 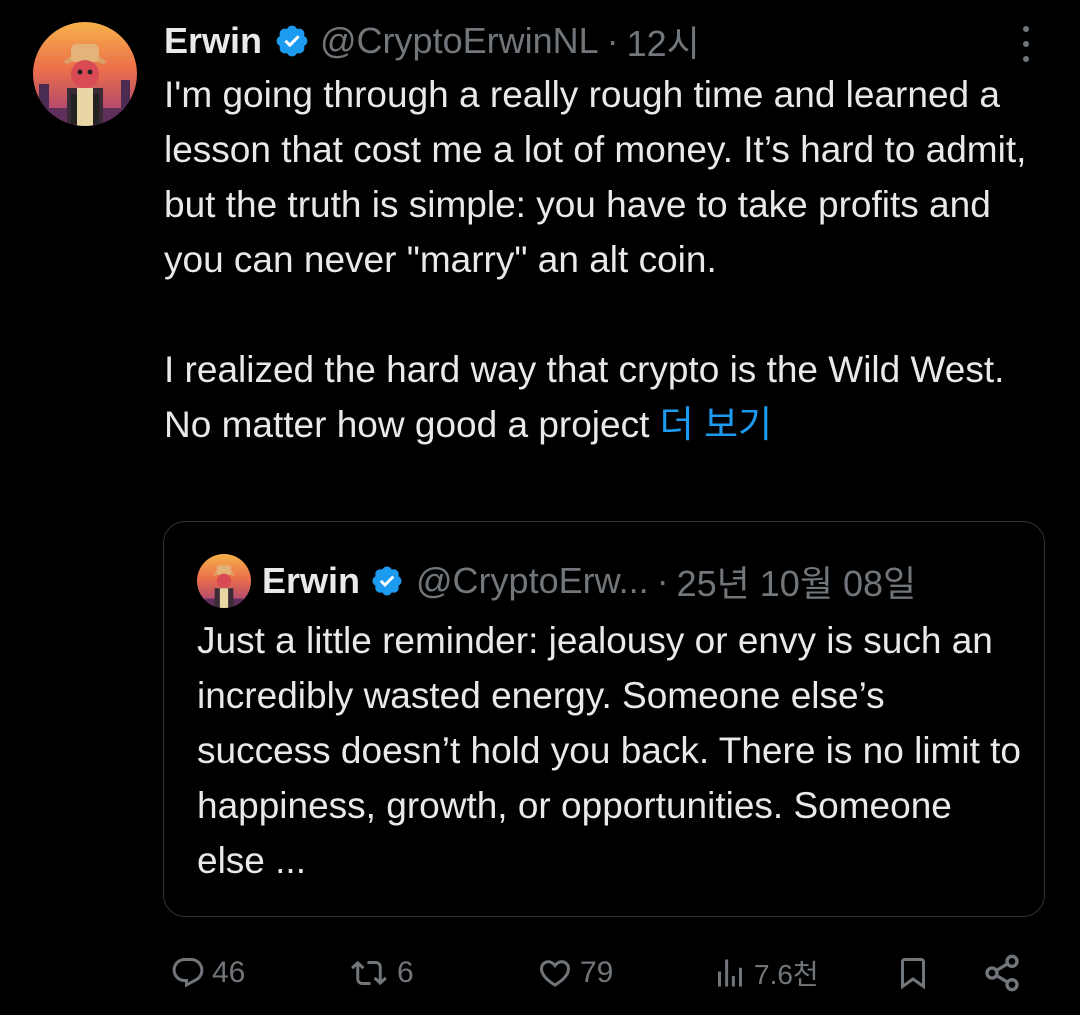 I want to click on reply-icon, so click(x=188, y=973).